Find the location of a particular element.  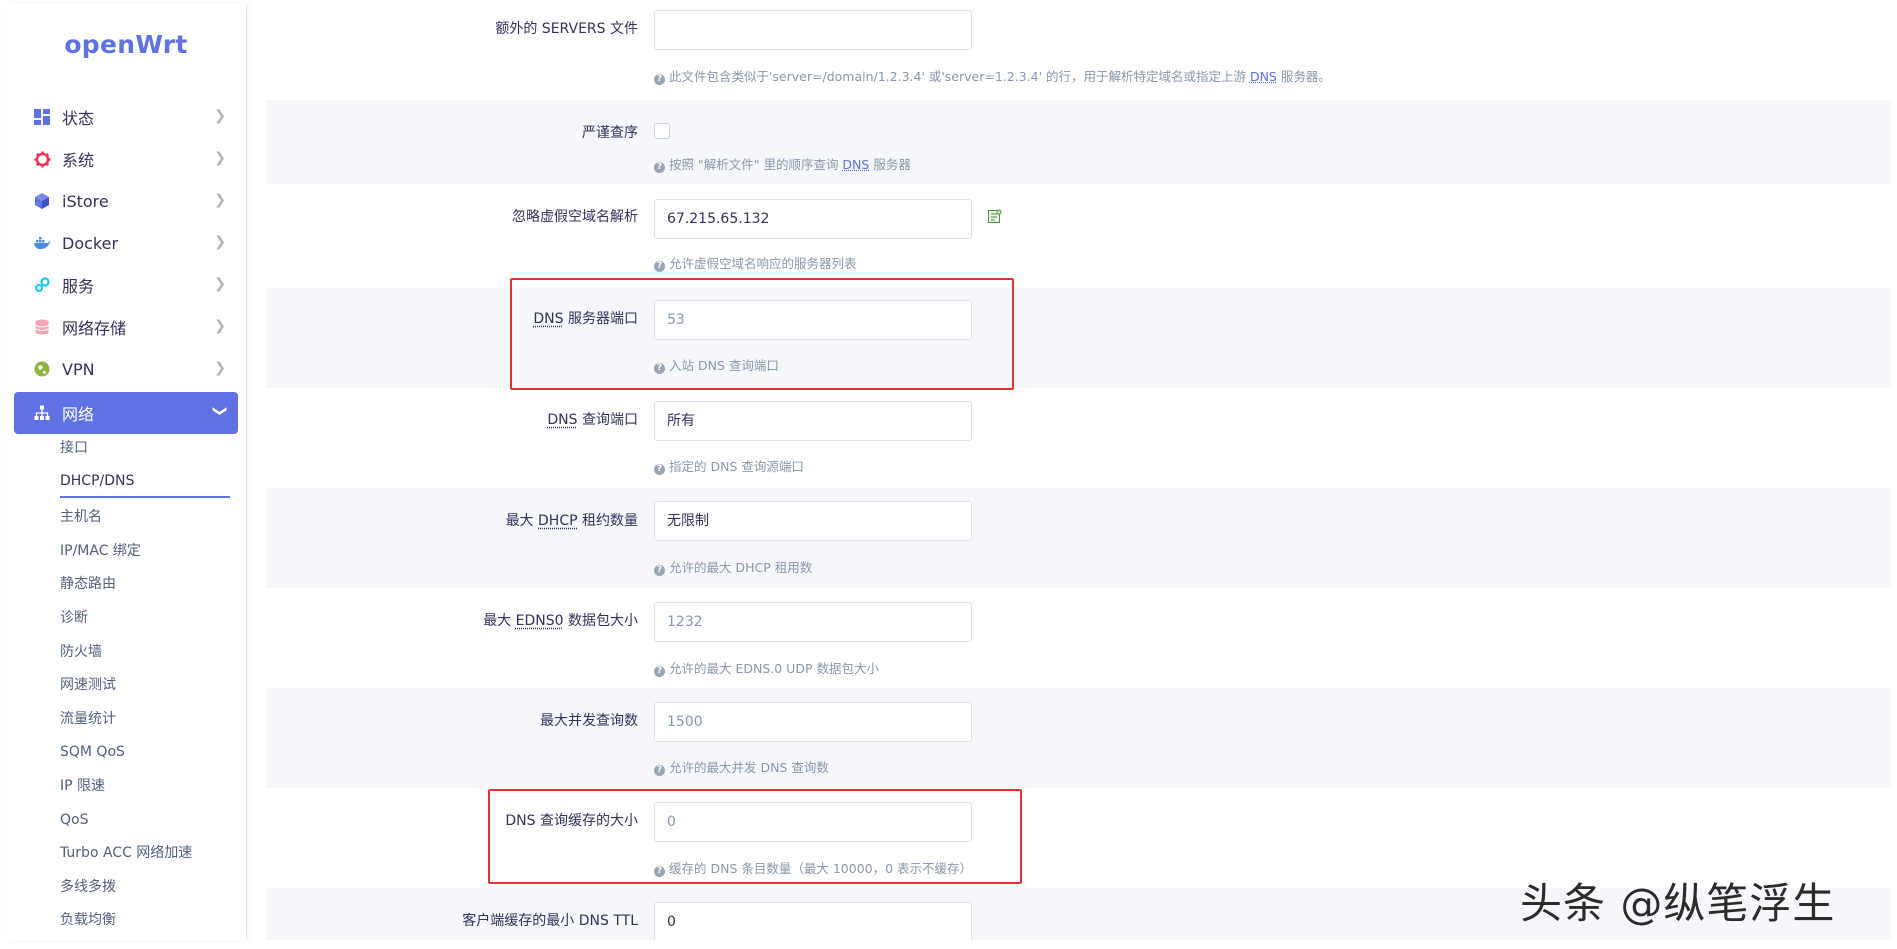

field-label: DNS 查询端口 is located at coordinates (452, 419).